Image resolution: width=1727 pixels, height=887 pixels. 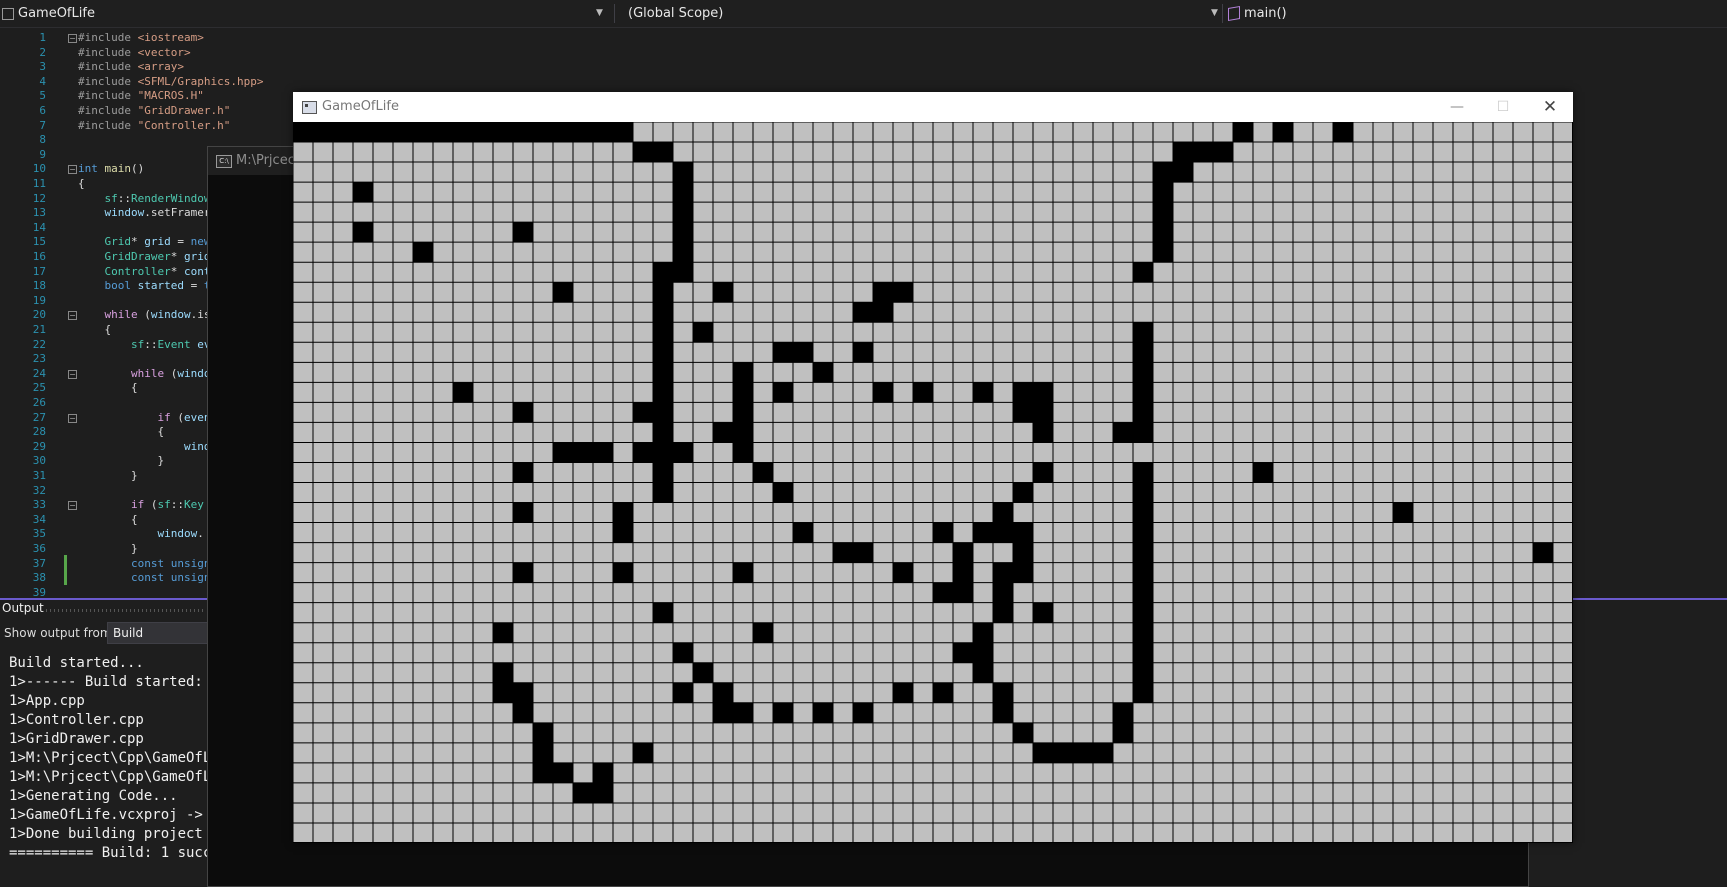 I want to click on code-line: #include <iostream>, so click(x=141, y=38).